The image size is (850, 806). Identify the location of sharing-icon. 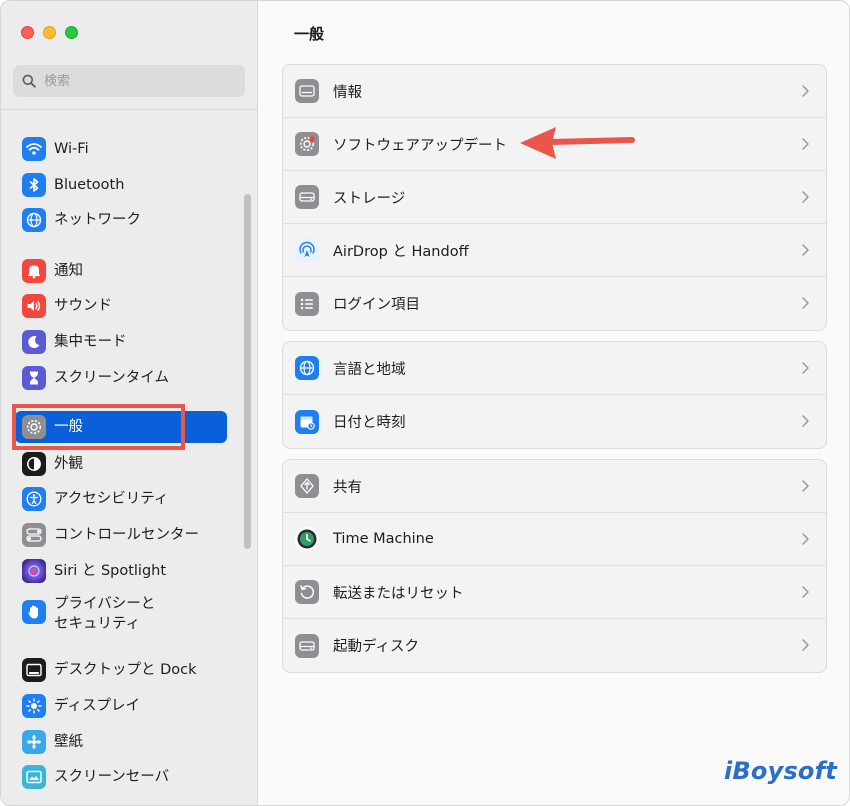
(307, 486).